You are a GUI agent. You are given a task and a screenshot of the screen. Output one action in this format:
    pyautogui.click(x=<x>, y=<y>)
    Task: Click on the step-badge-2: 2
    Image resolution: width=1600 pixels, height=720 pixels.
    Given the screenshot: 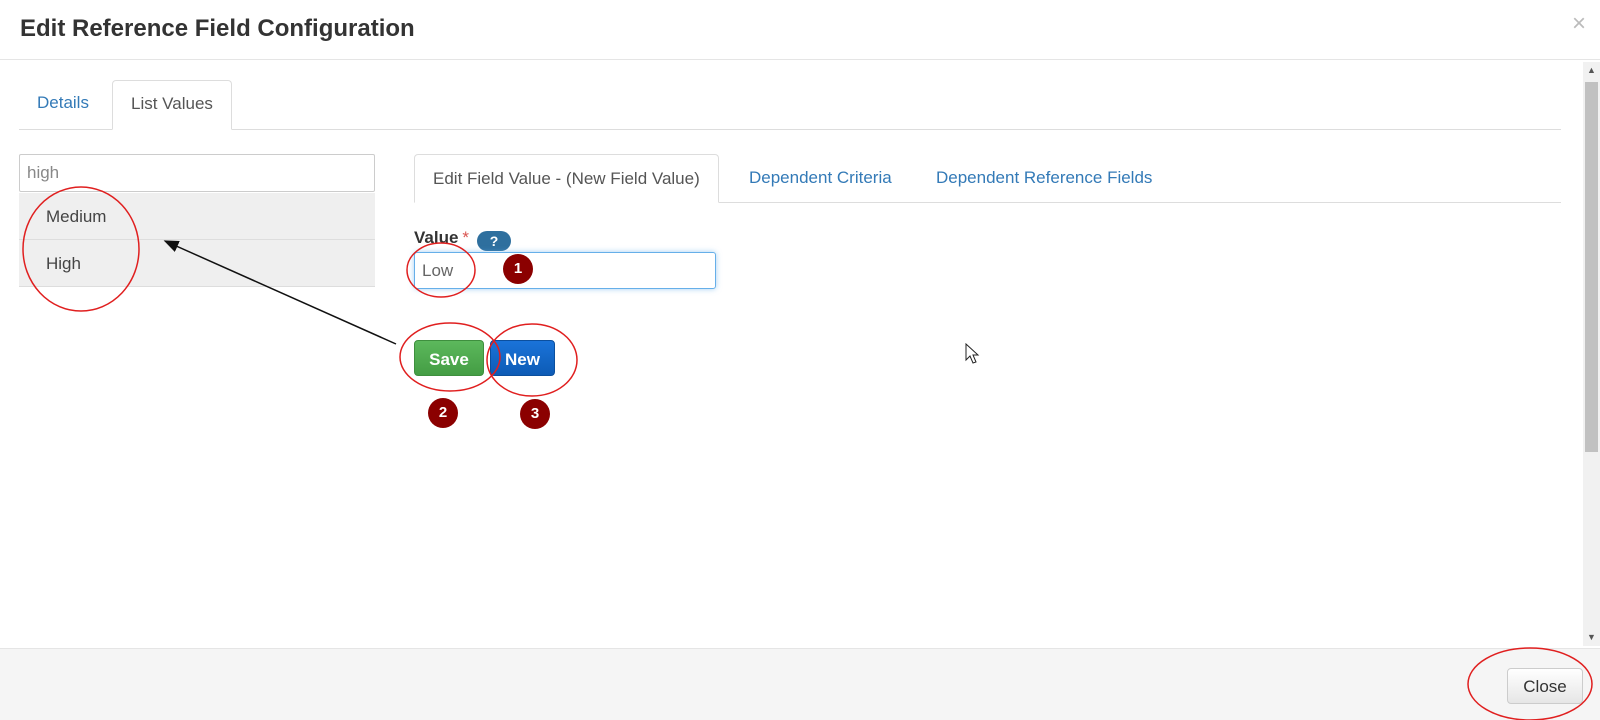 What is the action you would take?
    pyautogui.click(x=443, y=413)
    